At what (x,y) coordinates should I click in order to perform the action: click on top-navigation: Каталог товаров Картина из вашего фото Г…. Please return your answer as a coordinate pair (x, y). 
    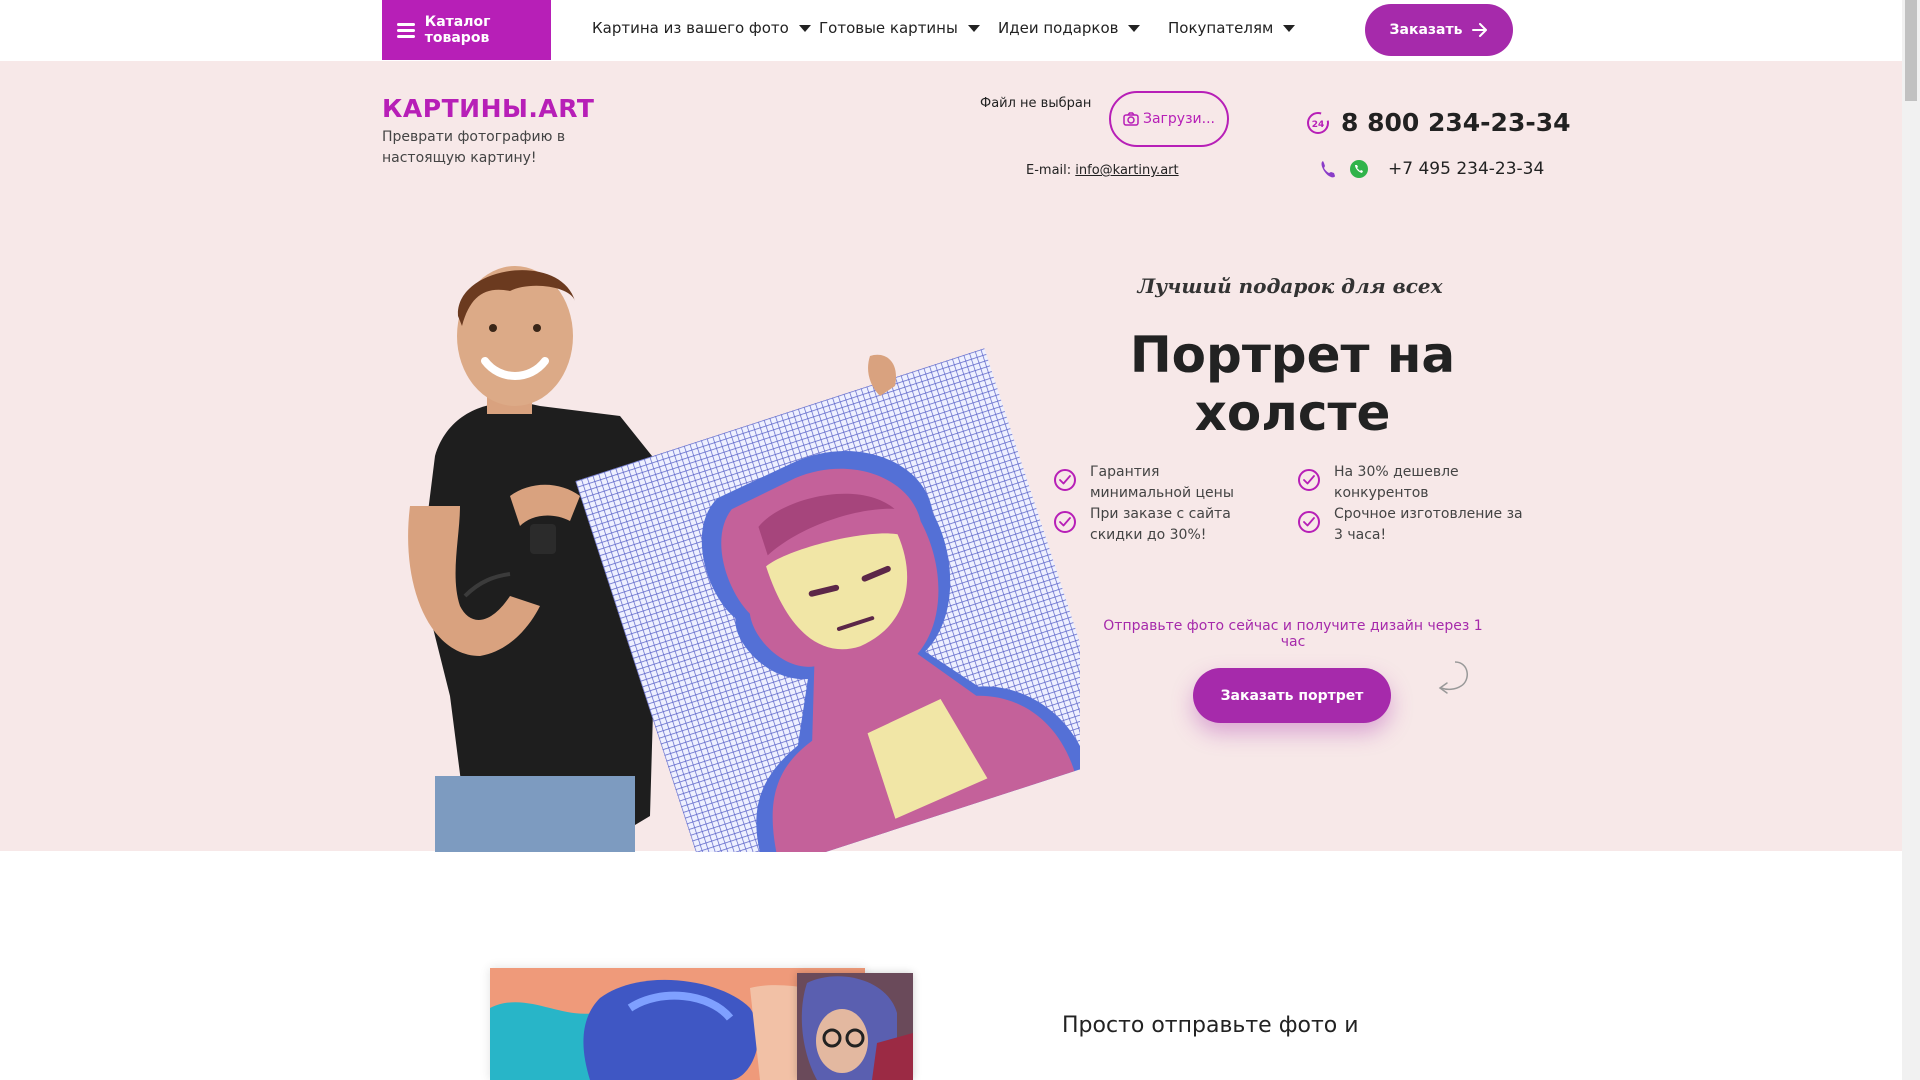
    Looking at the image, I should click on (951, 30).